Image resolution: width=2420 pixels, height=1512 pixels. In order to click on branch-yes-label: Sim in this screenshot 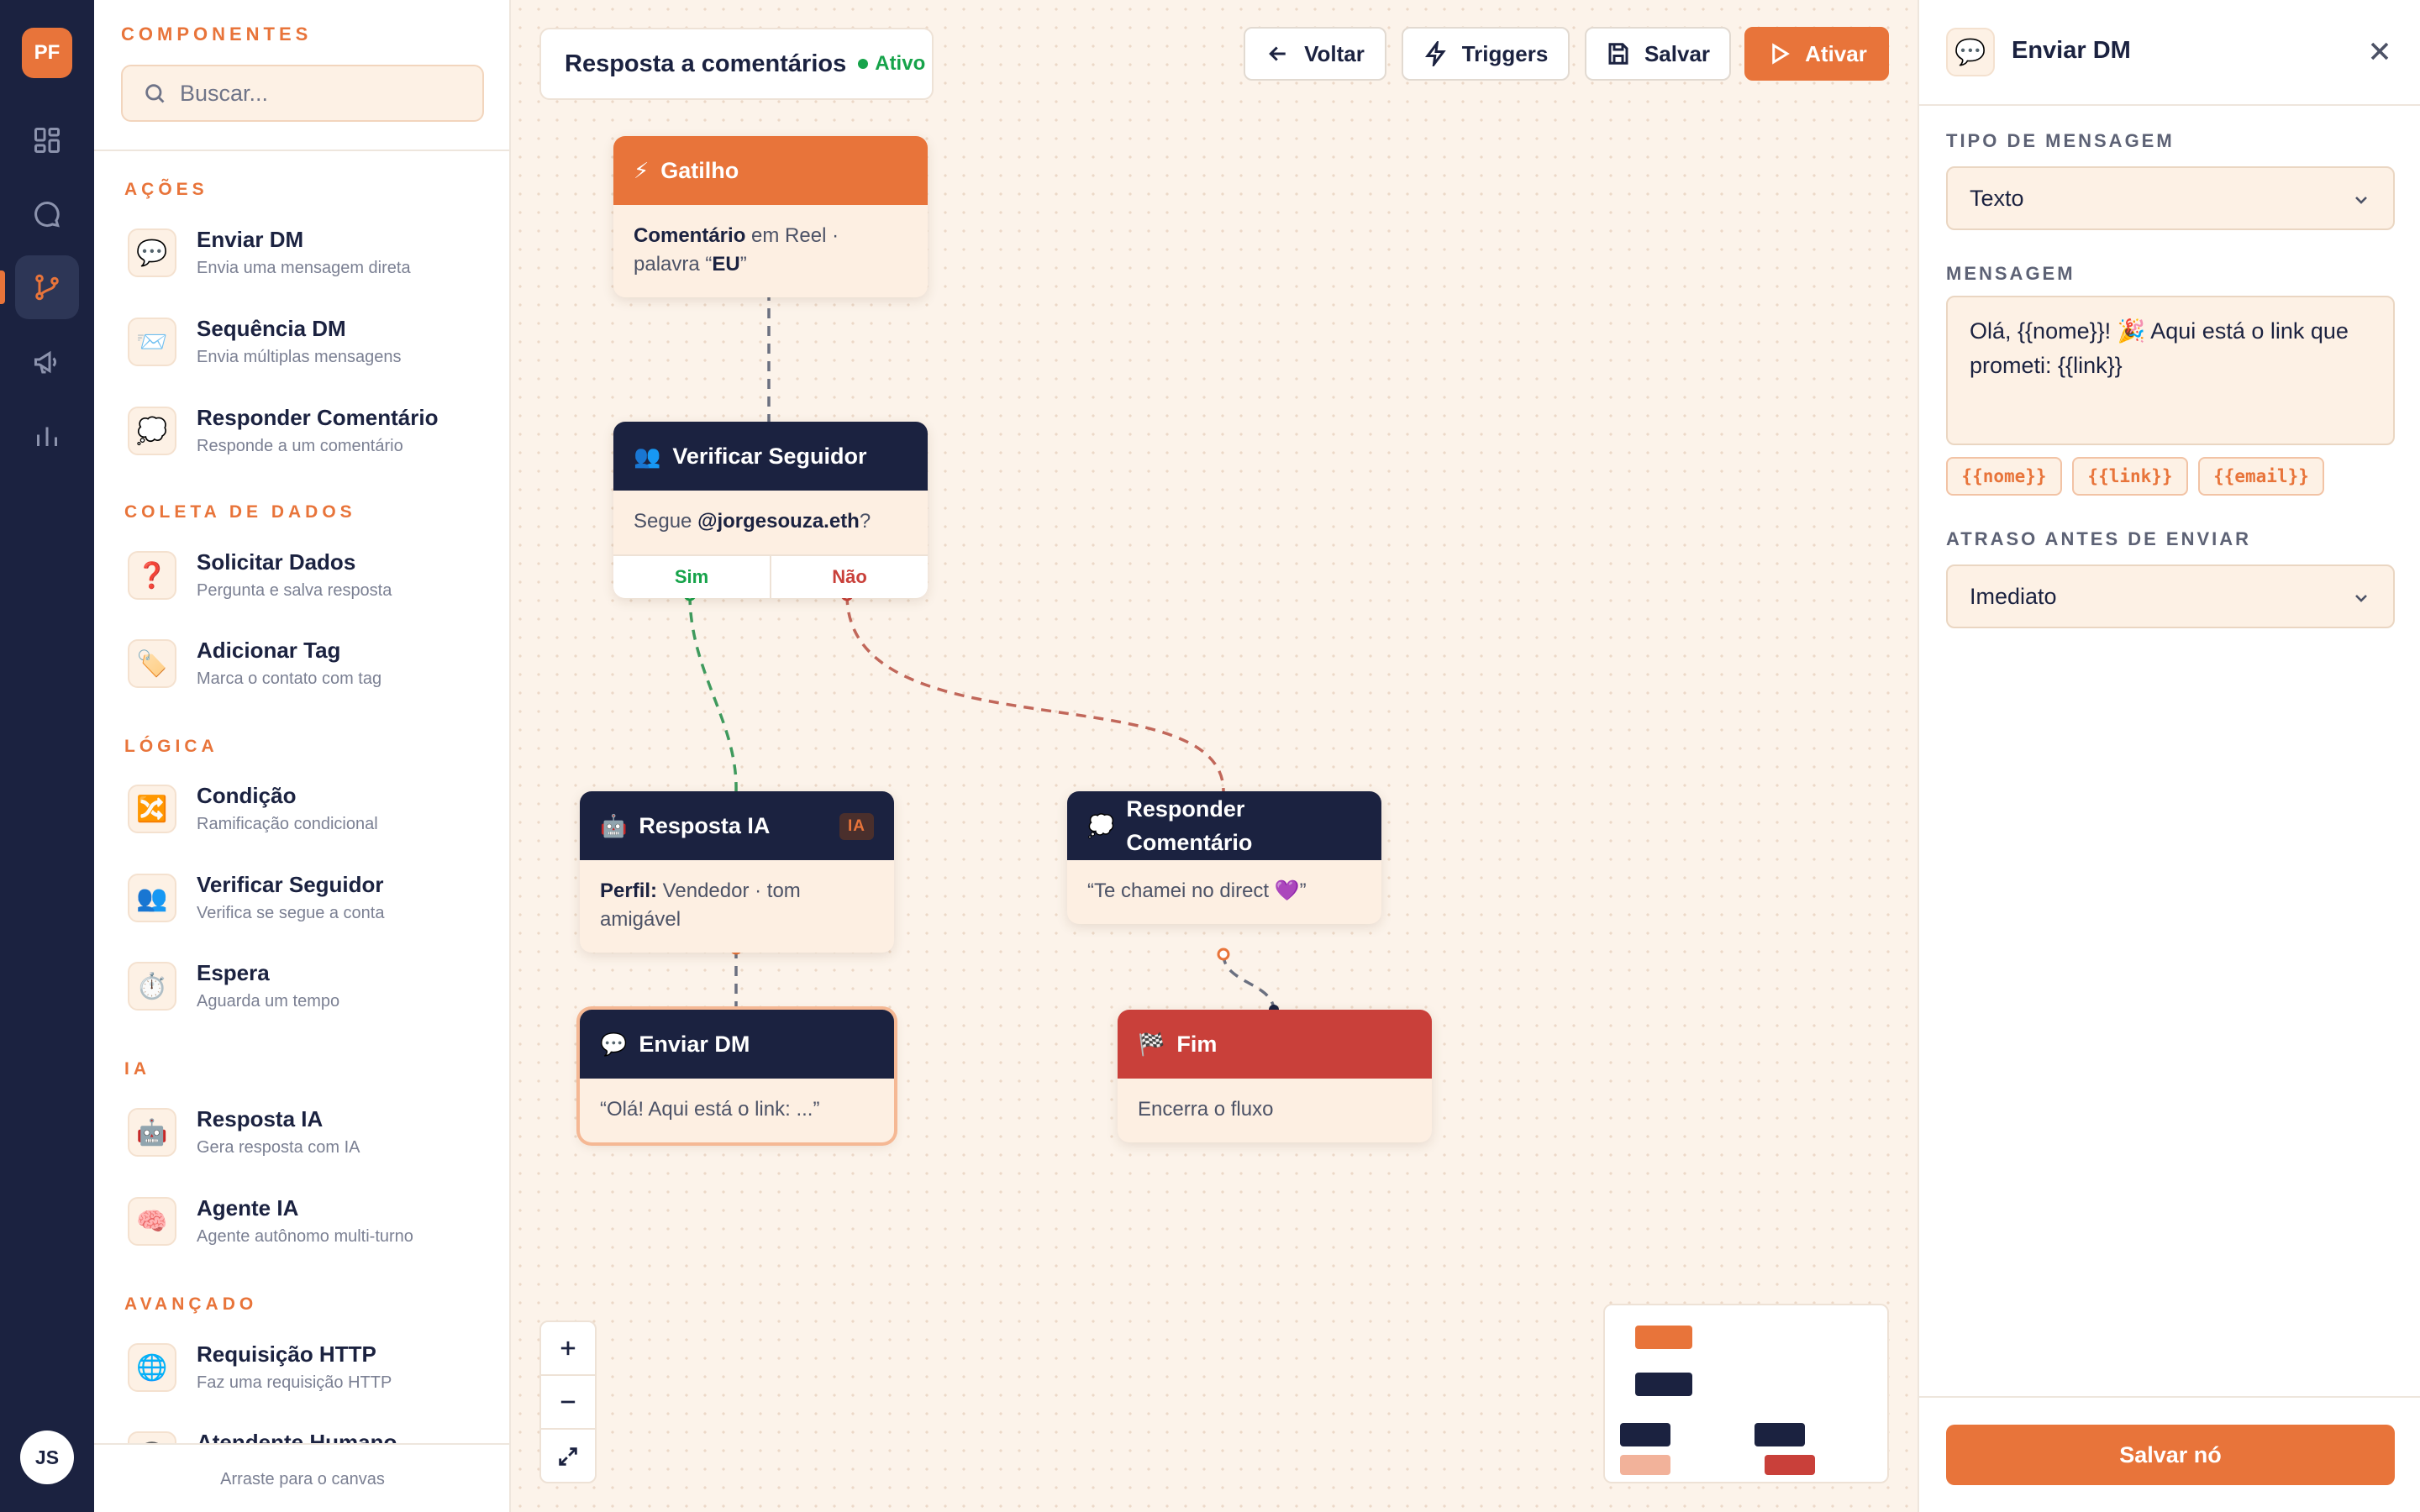, I will do `click(692, 577)`.